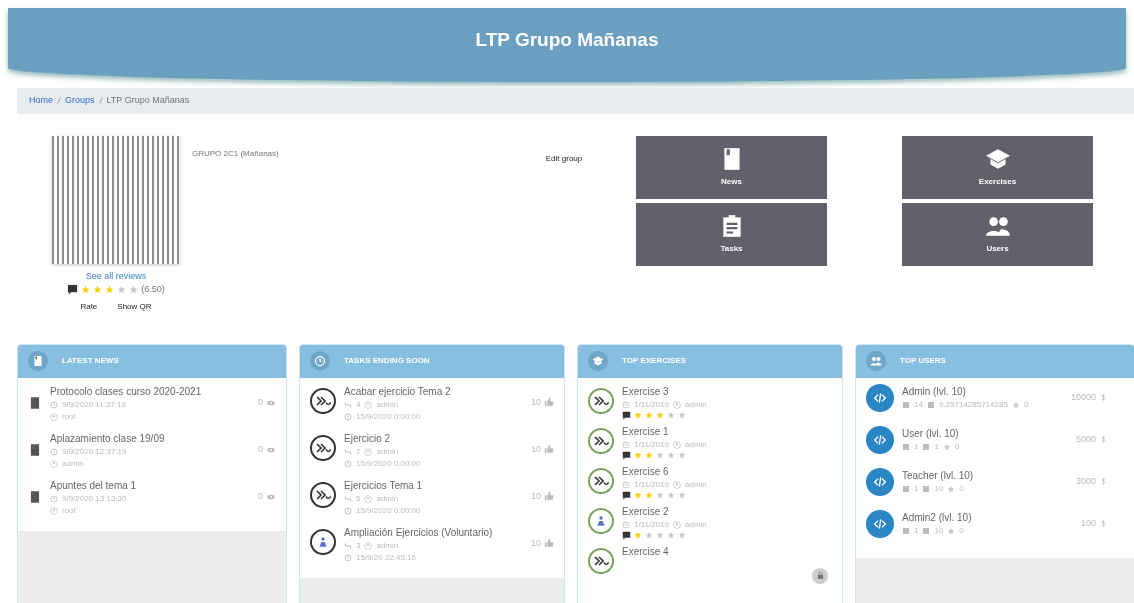  I want to click on task-title: Acabar ejercicio Tema 2, so click(397, 391).